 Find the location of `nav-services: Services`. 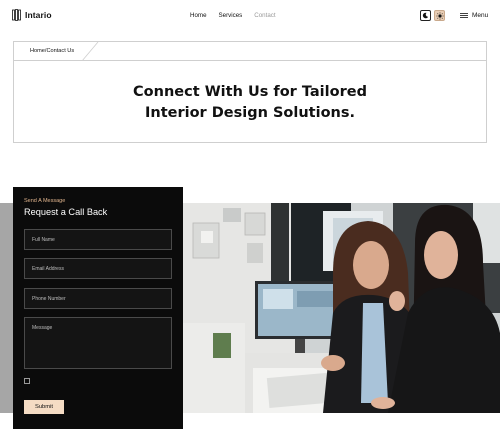

nav-services: Services is located at coordinates (231, 15).